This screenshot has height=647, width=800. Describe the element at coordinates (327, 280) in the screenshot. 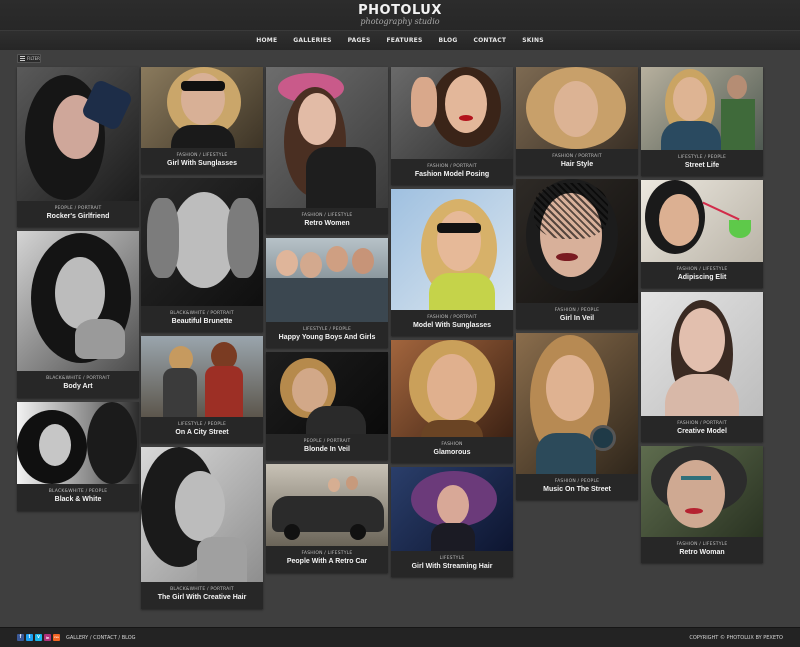

I see `photo-happy-young-boys-and-girls` at that location.